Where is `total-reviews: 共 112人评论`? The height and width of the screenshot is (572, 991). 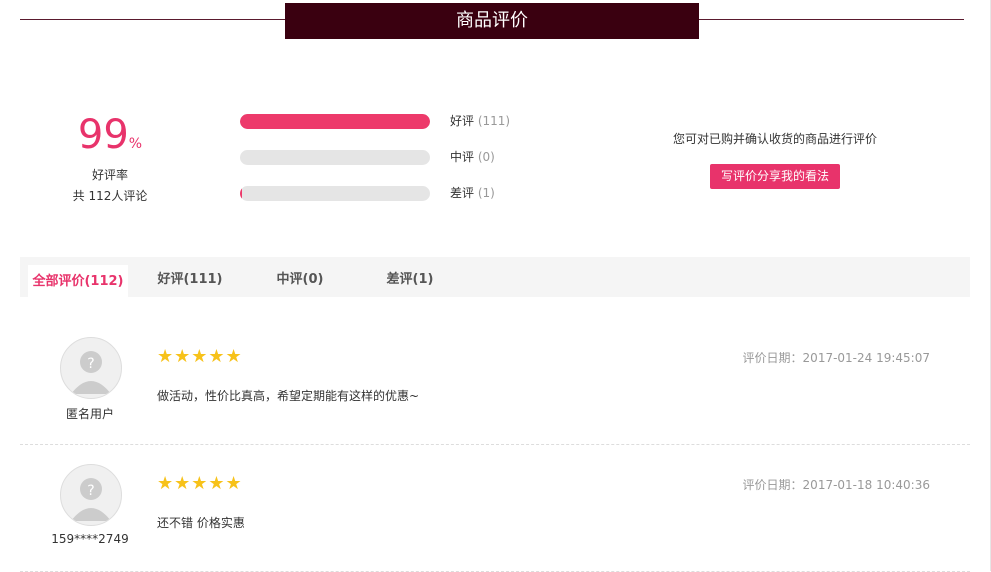 total-reviews: 共 112人评论 is located at coordinates (110, 196).